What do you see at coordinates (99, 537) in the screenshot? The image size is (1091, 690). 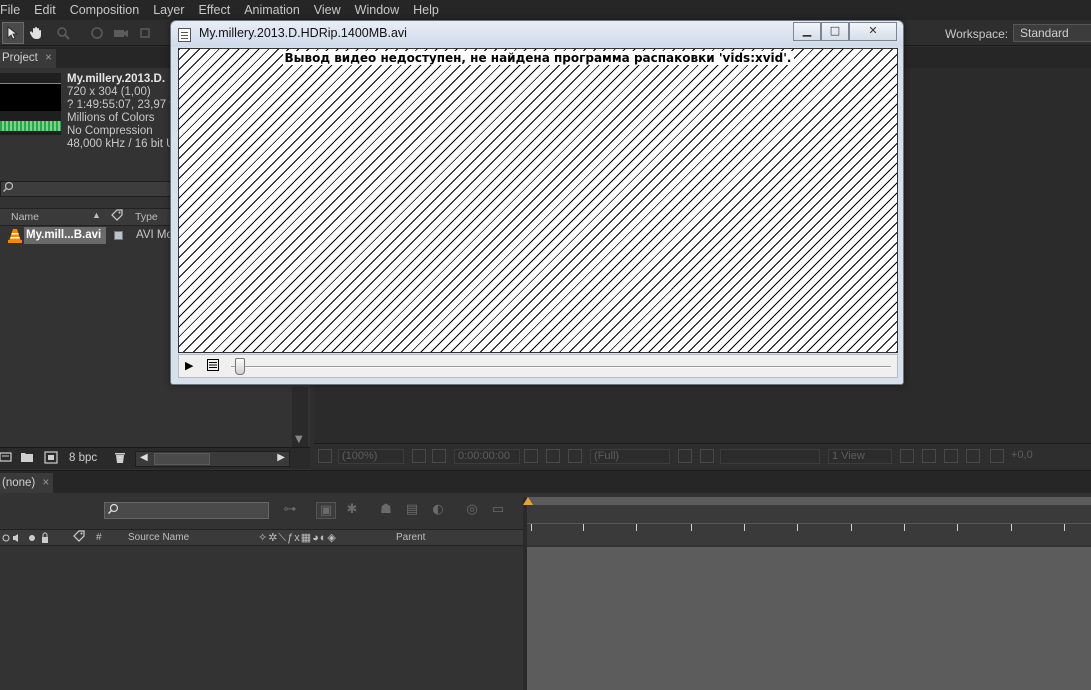 I see `column-number: #` at bounding box center [99, 537].